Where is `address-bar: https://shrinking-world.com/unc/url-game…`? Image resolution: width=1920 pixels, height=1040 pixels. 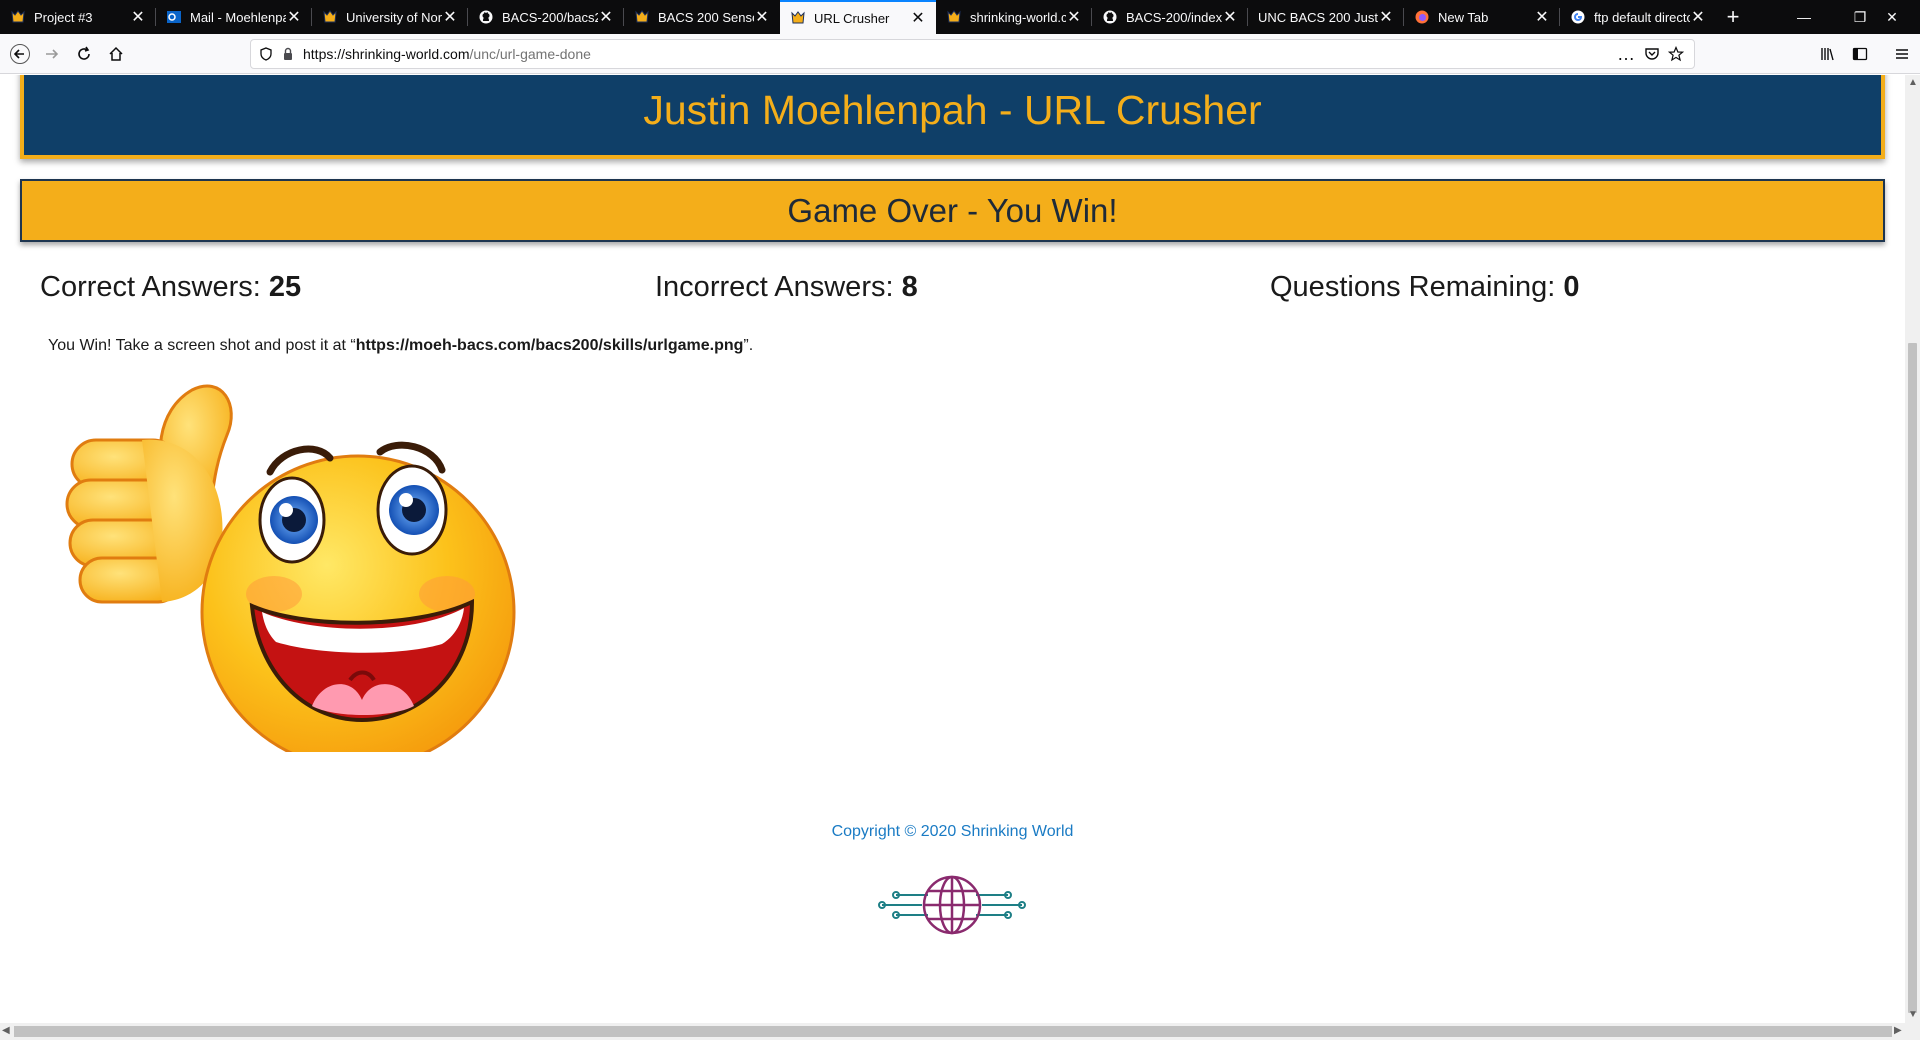 address-bar: https://shrinking-world.com/unc/url-game… is located at coordinates (972, 54).